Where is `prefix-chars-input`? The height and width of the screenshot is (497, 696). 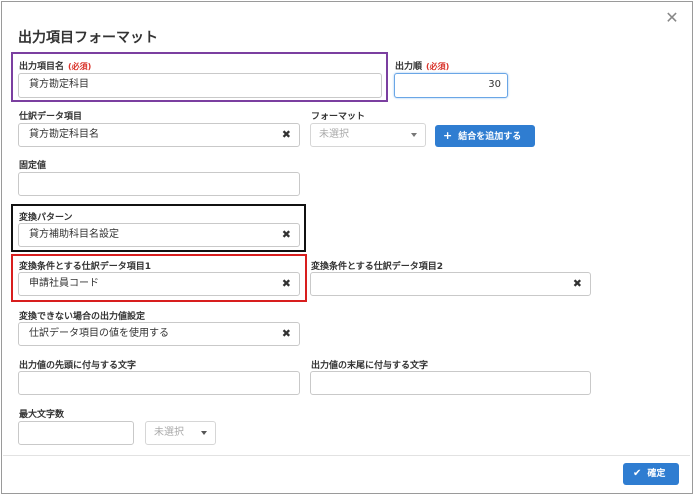 prefix-chars-input is located at coordinates (159, 383).